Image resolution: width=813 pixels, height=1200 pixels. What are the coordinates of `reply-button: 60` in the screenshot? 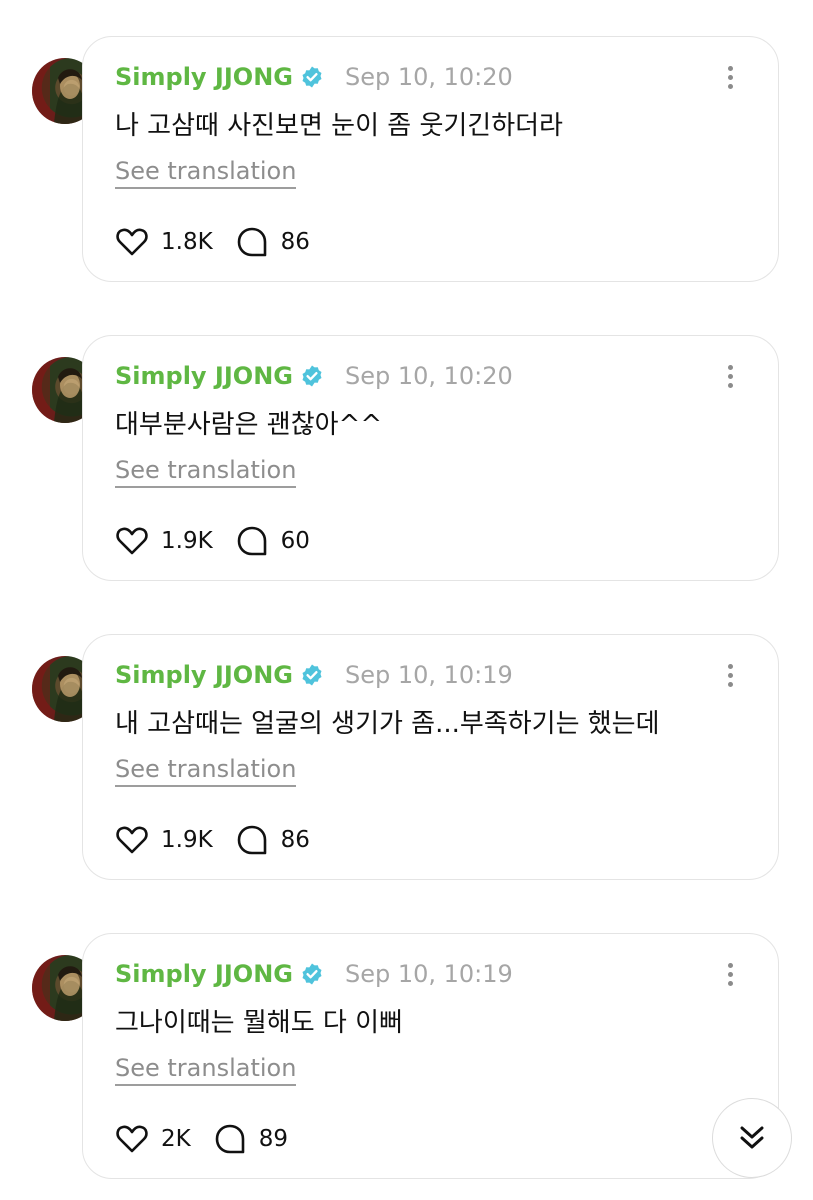 It's located at (272, 541).